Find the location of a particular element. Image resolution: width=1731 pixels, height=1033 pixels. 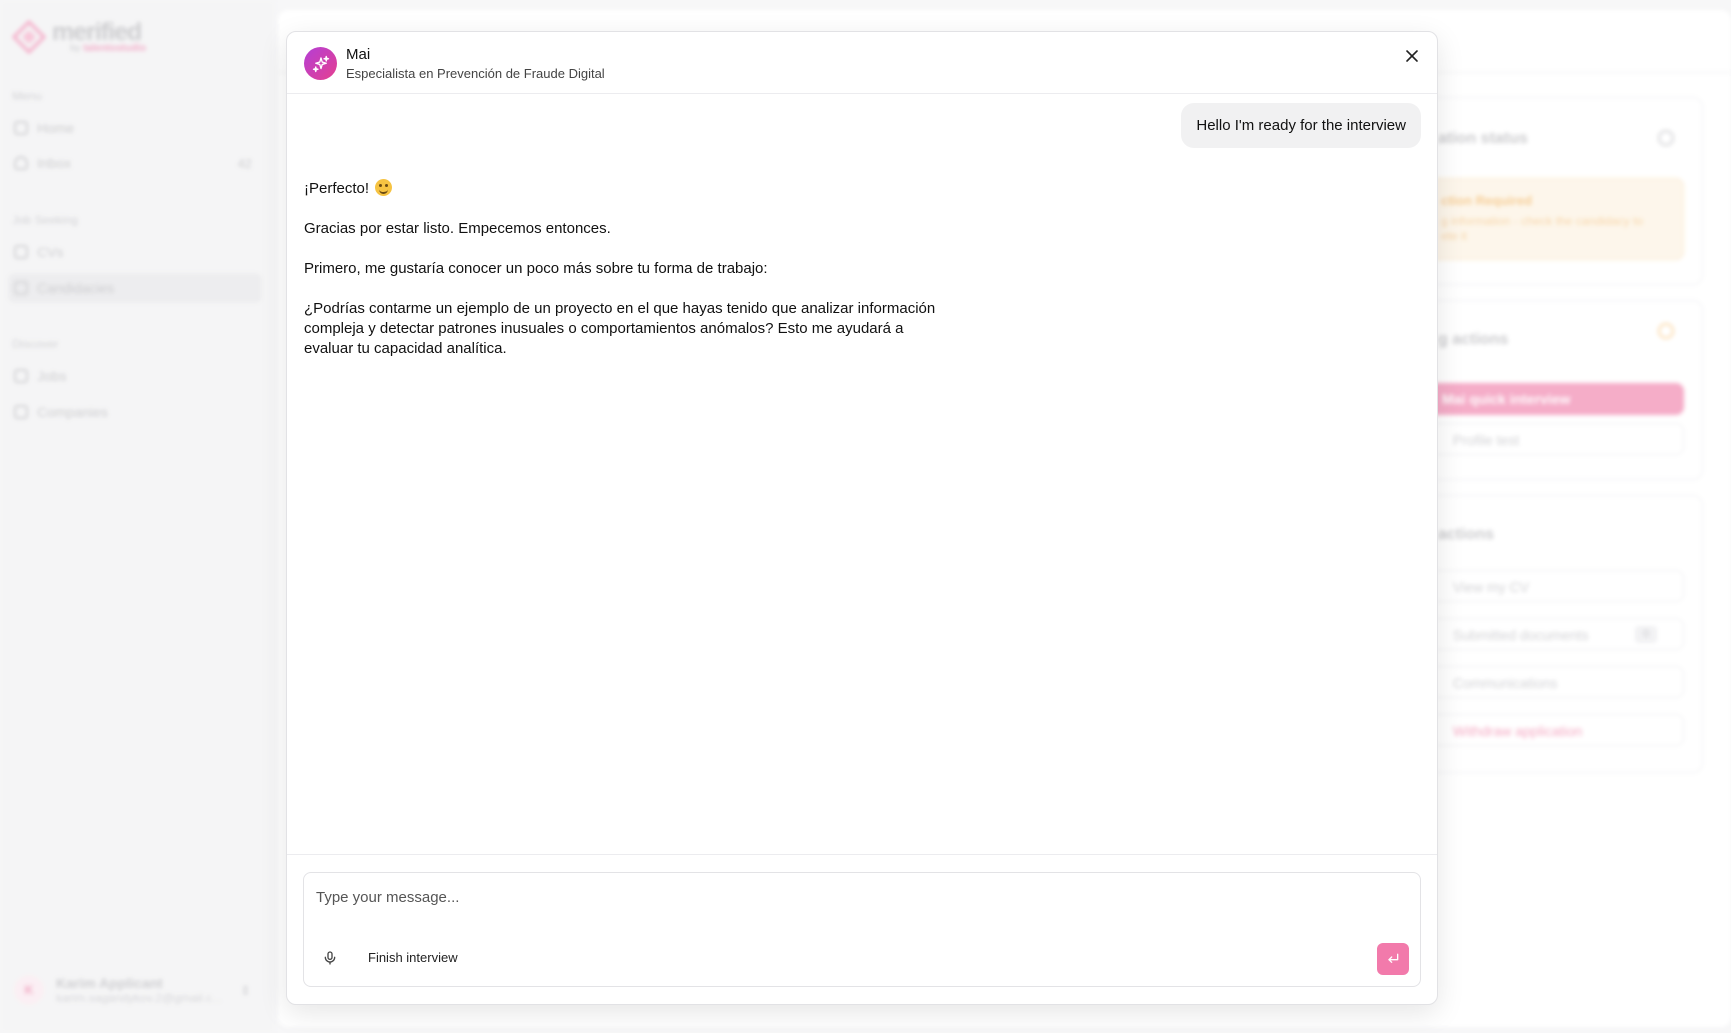

close-icon is located at coordinates (1412, 56).